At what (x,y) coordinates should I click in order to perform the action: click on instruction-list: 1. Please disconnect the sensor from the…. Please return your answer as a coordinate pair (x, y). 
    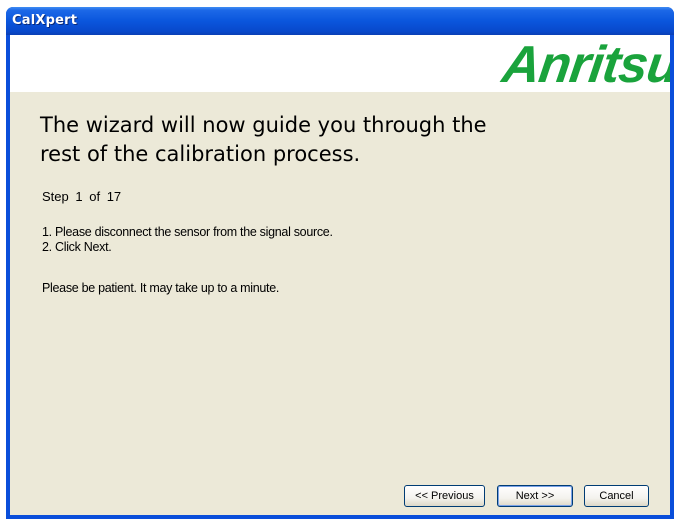
    Looking at the image, I should click on (187, 240).